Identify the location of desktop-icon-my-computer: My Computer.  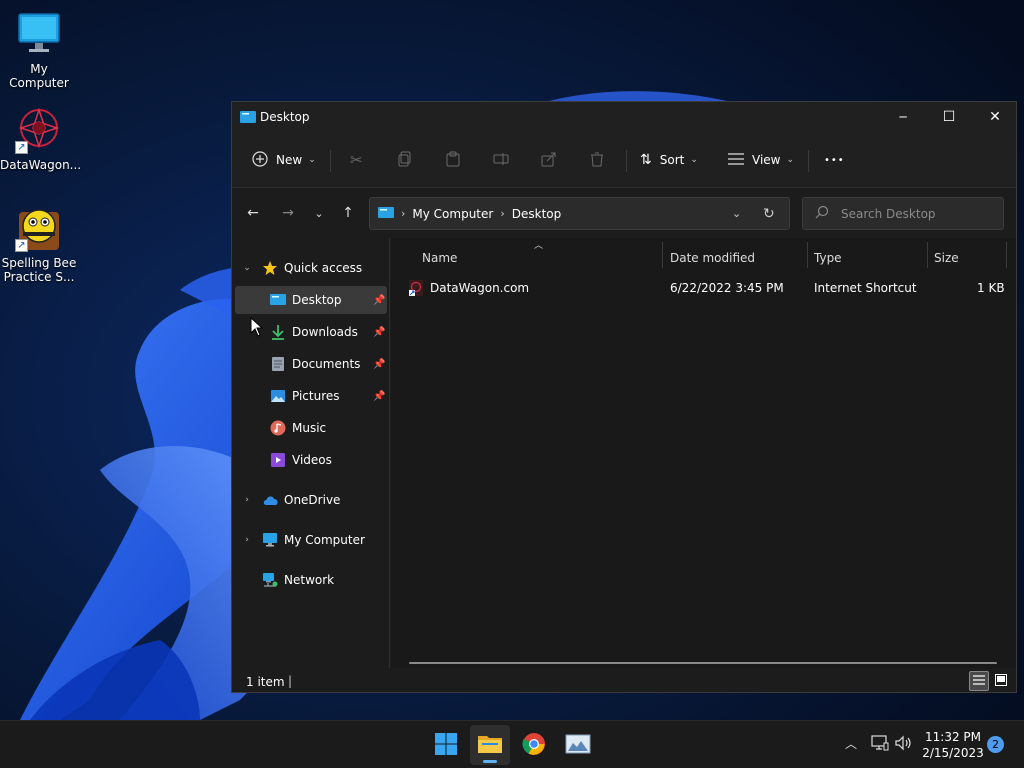
(39, 50).